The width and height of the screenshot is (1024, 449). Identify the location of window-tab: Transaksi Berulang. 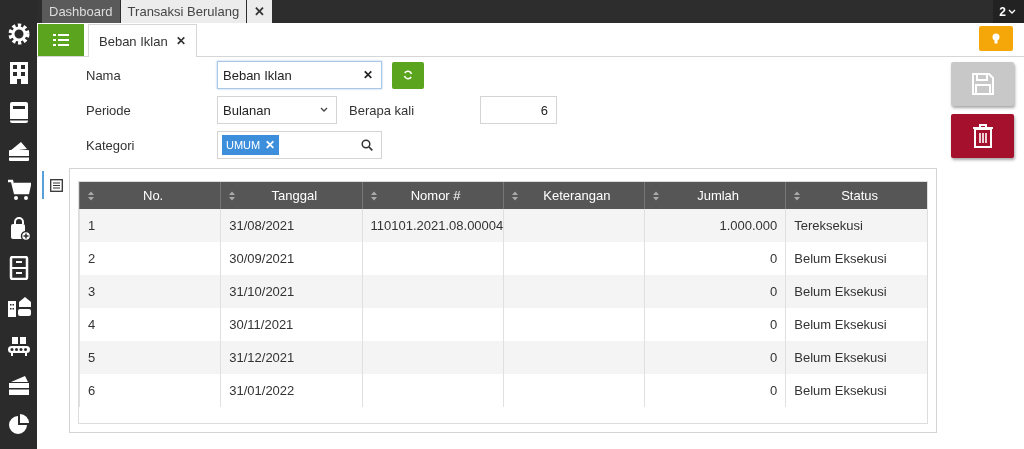
(183, 11).